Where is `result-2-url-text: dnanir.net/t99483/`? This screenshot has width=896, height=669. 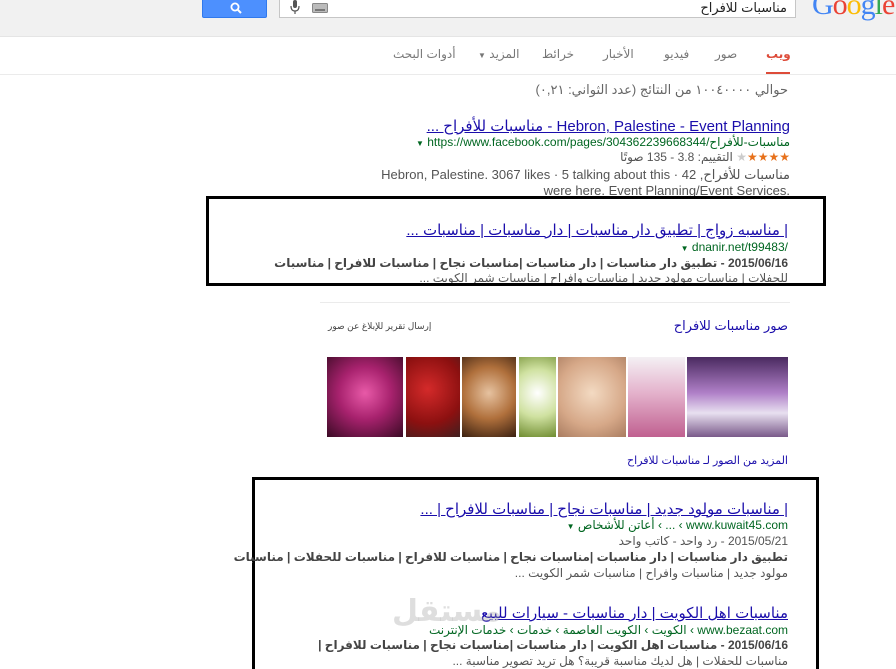 result-2-url-text: dnanir.net/t99483/ is located at coordinates (739, 247).